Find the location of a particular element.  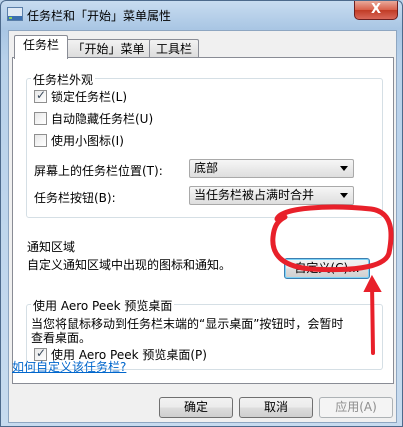

taskbar-app-icon is located at coordinates (15, 14).